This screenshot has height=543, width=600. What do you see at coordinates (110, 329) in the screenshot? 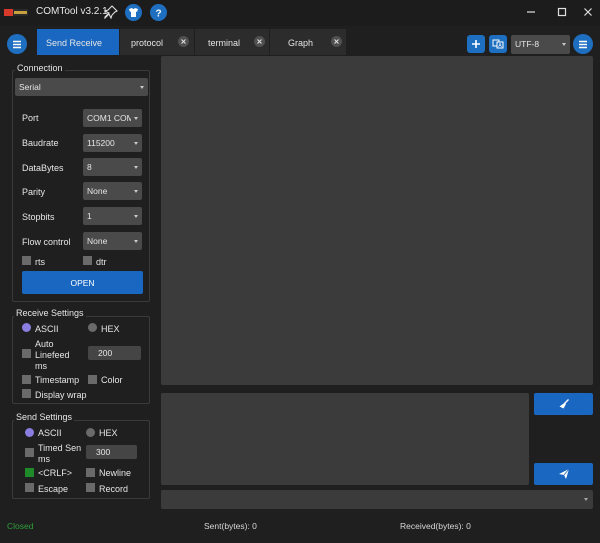
I see `receive-hex-label: HEX` at bounding box center [110, 329].